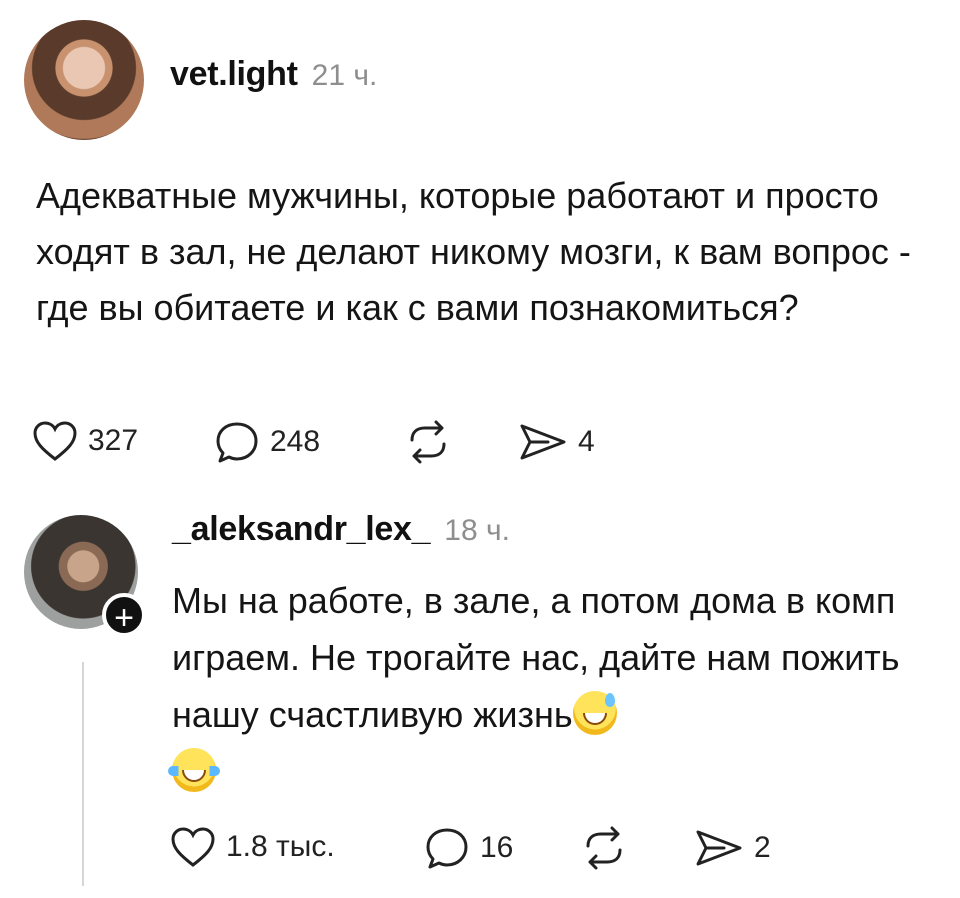  What do you see at coordinates (586, 441) in the screenshot?
I see `share-count: 4` at bounding box center [586, 441].